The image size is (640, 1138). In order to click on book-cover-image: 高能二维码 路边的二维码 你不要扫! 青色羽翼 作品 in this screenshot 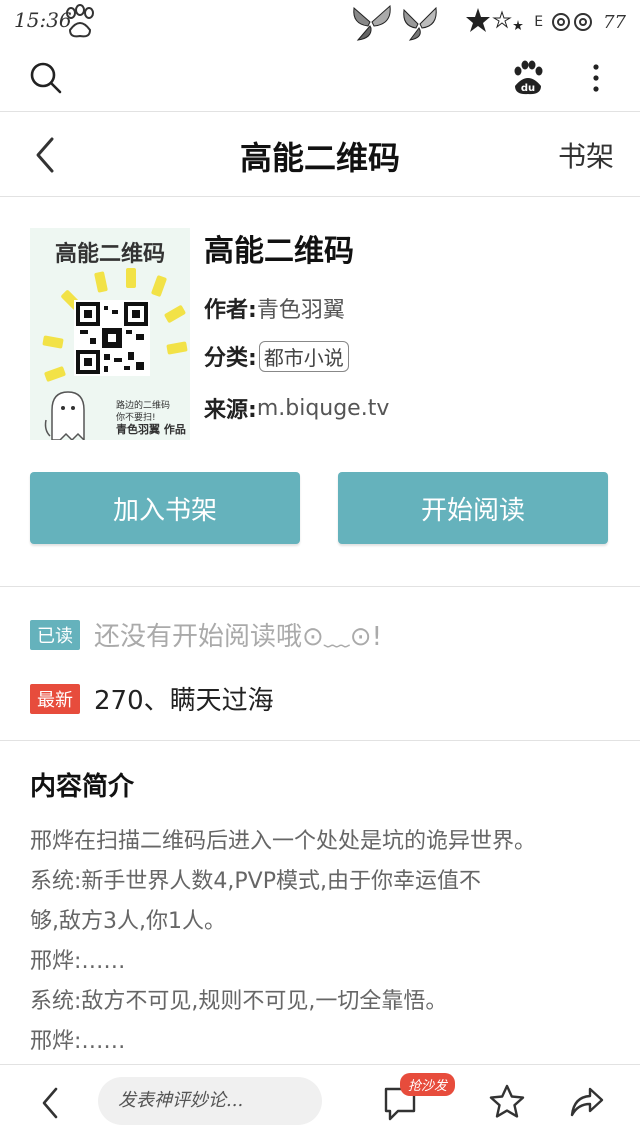, I will do `click(110, 334)`.